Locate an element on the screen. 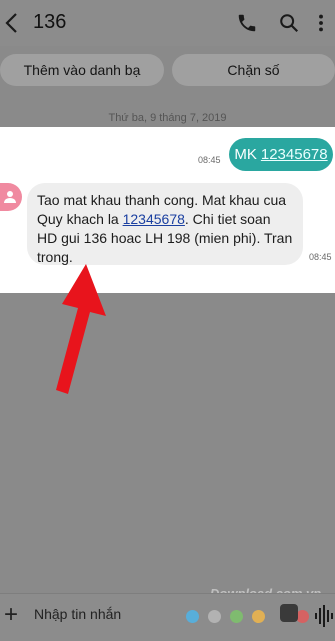  block-number-button: Chặn số is located at coordinates (253, 70).